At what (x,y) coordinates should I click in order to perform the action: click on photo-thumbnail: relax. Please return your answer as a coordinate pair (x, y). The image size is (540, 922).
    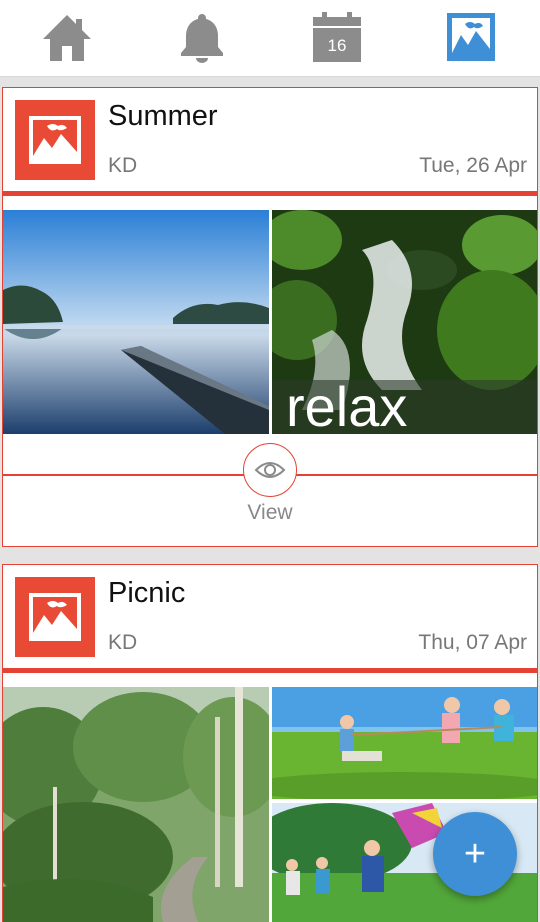
    Looking at the image, I should click on (404, 322).